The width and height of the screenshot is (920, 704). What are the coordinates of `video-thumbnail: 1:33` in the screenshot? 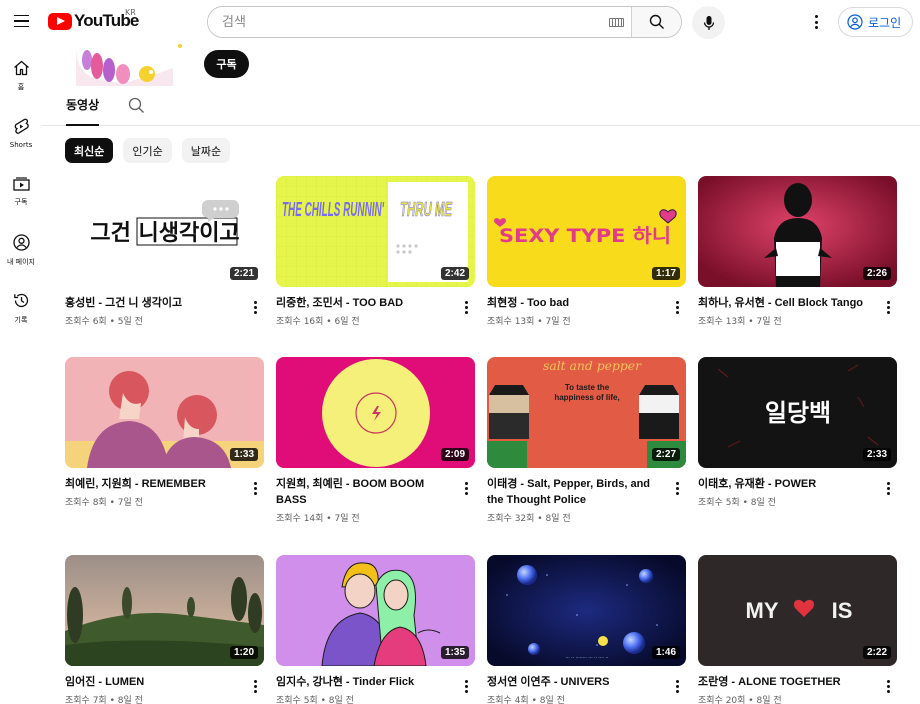 It's located at (164, 412).